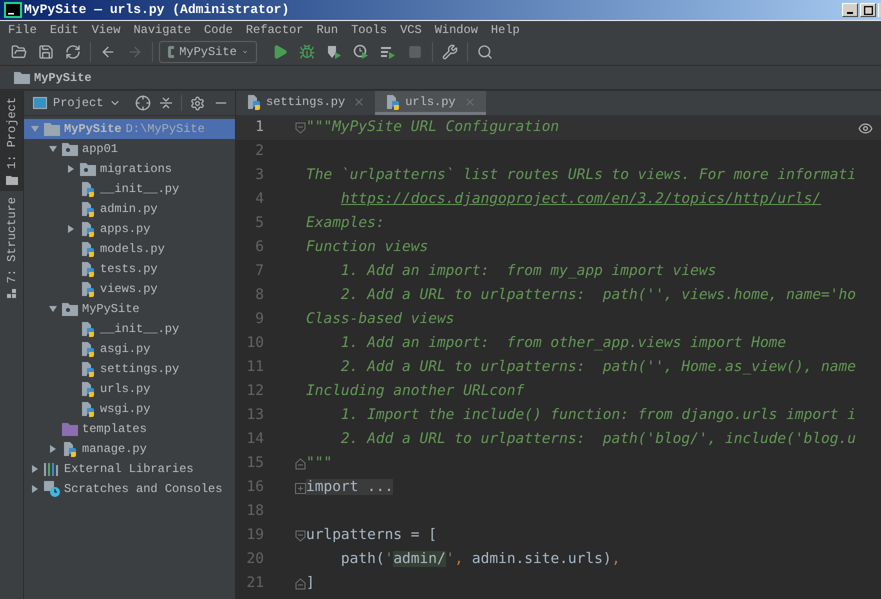 This screenshot has width=881, height=599. I want to click on tree-item: manage.py, so click(129, 449).